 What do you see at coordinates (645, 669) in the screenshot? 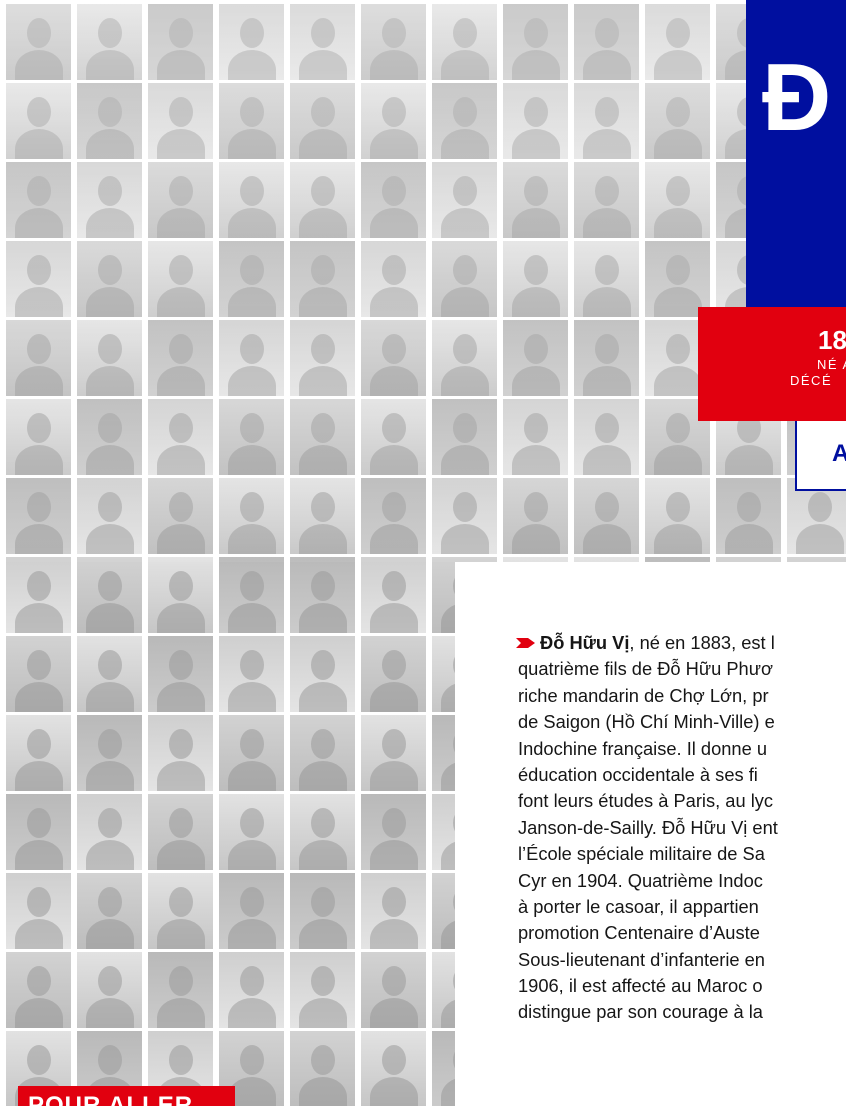
I see `text-line: quatrième fils de Đỗ Hữu Phươ` at bounding box center [645, 669].